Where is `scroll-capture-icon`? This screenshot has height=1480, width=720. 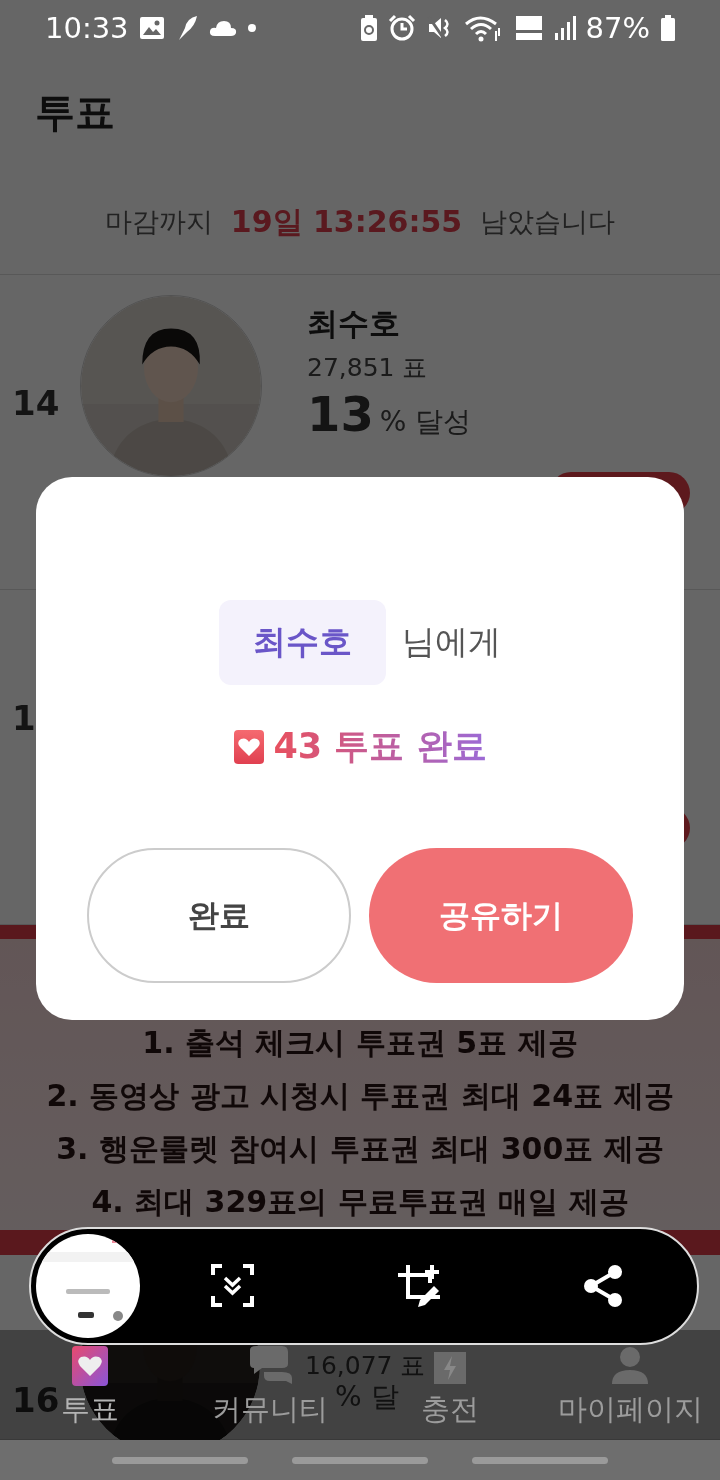
scroll-capture-icon is located at coordinates (232, 1286).